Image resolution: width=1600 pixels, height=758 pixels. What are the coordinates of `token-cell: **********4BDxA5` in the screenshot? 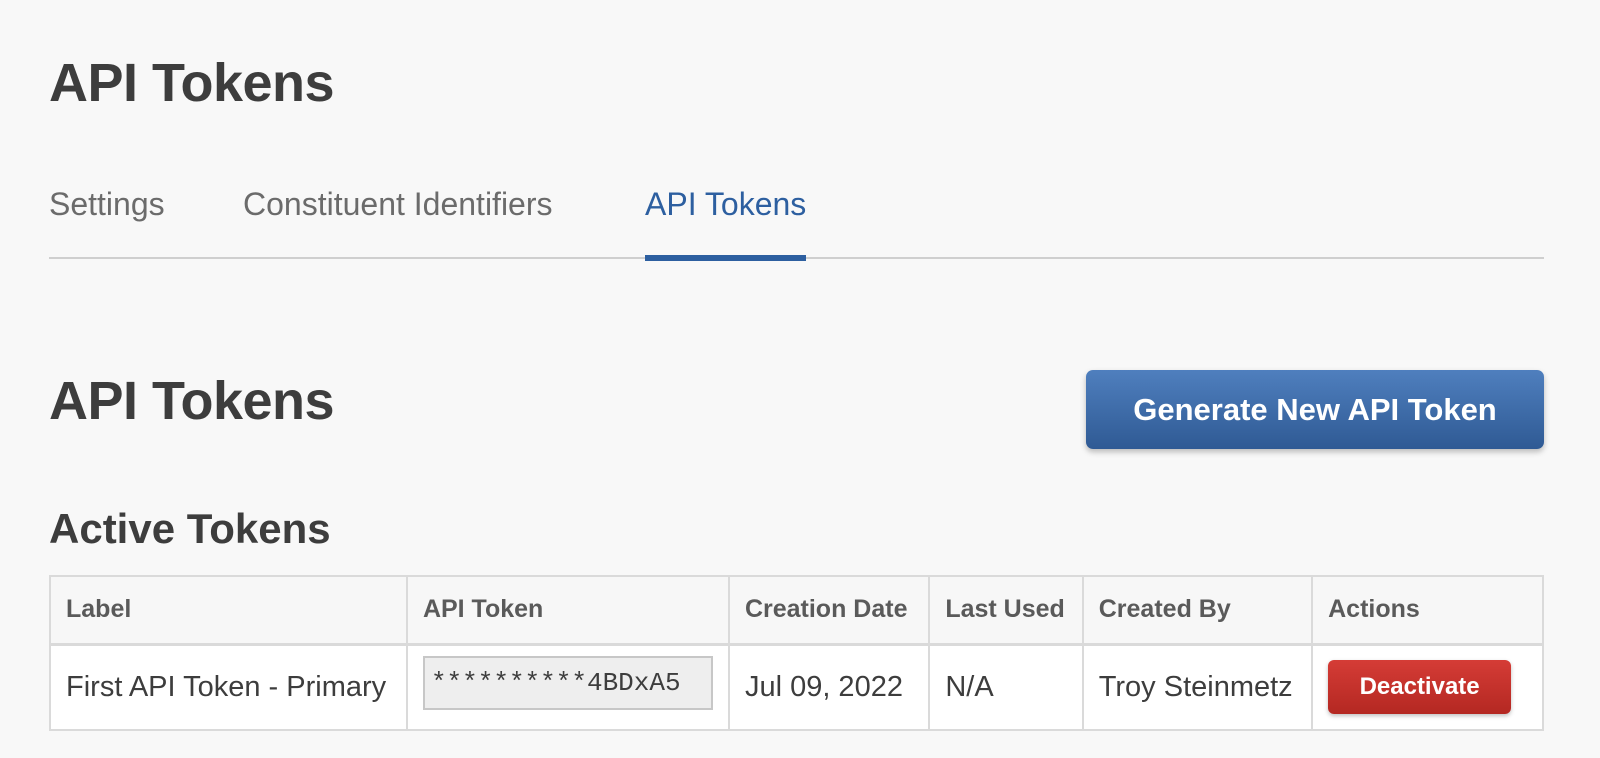 It's located at (568, 687).